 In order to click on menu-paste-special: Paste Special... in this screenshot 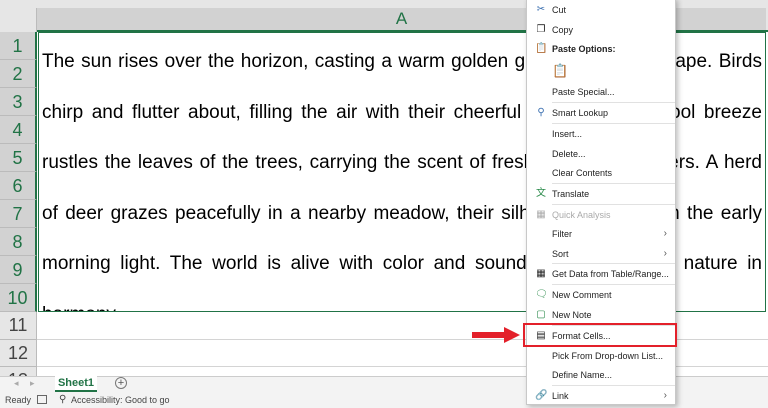, I will do `click(601, 92)`.